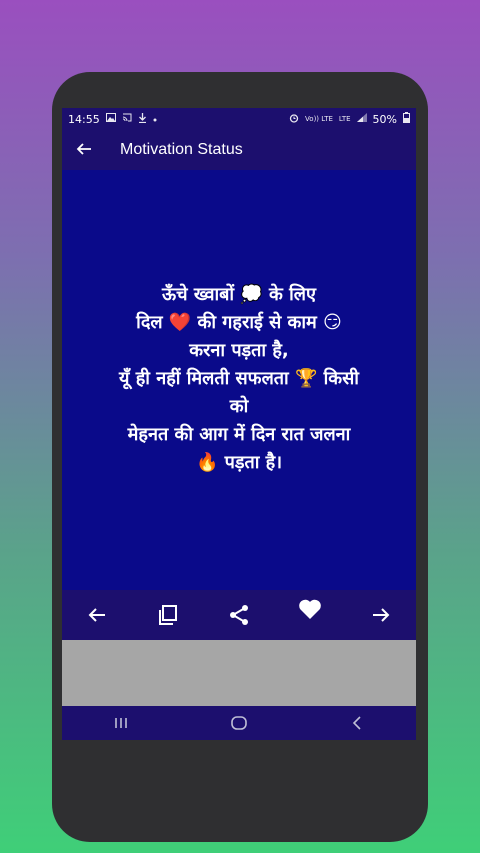  I want to click on status-time: 14:55, so click(84, 119).